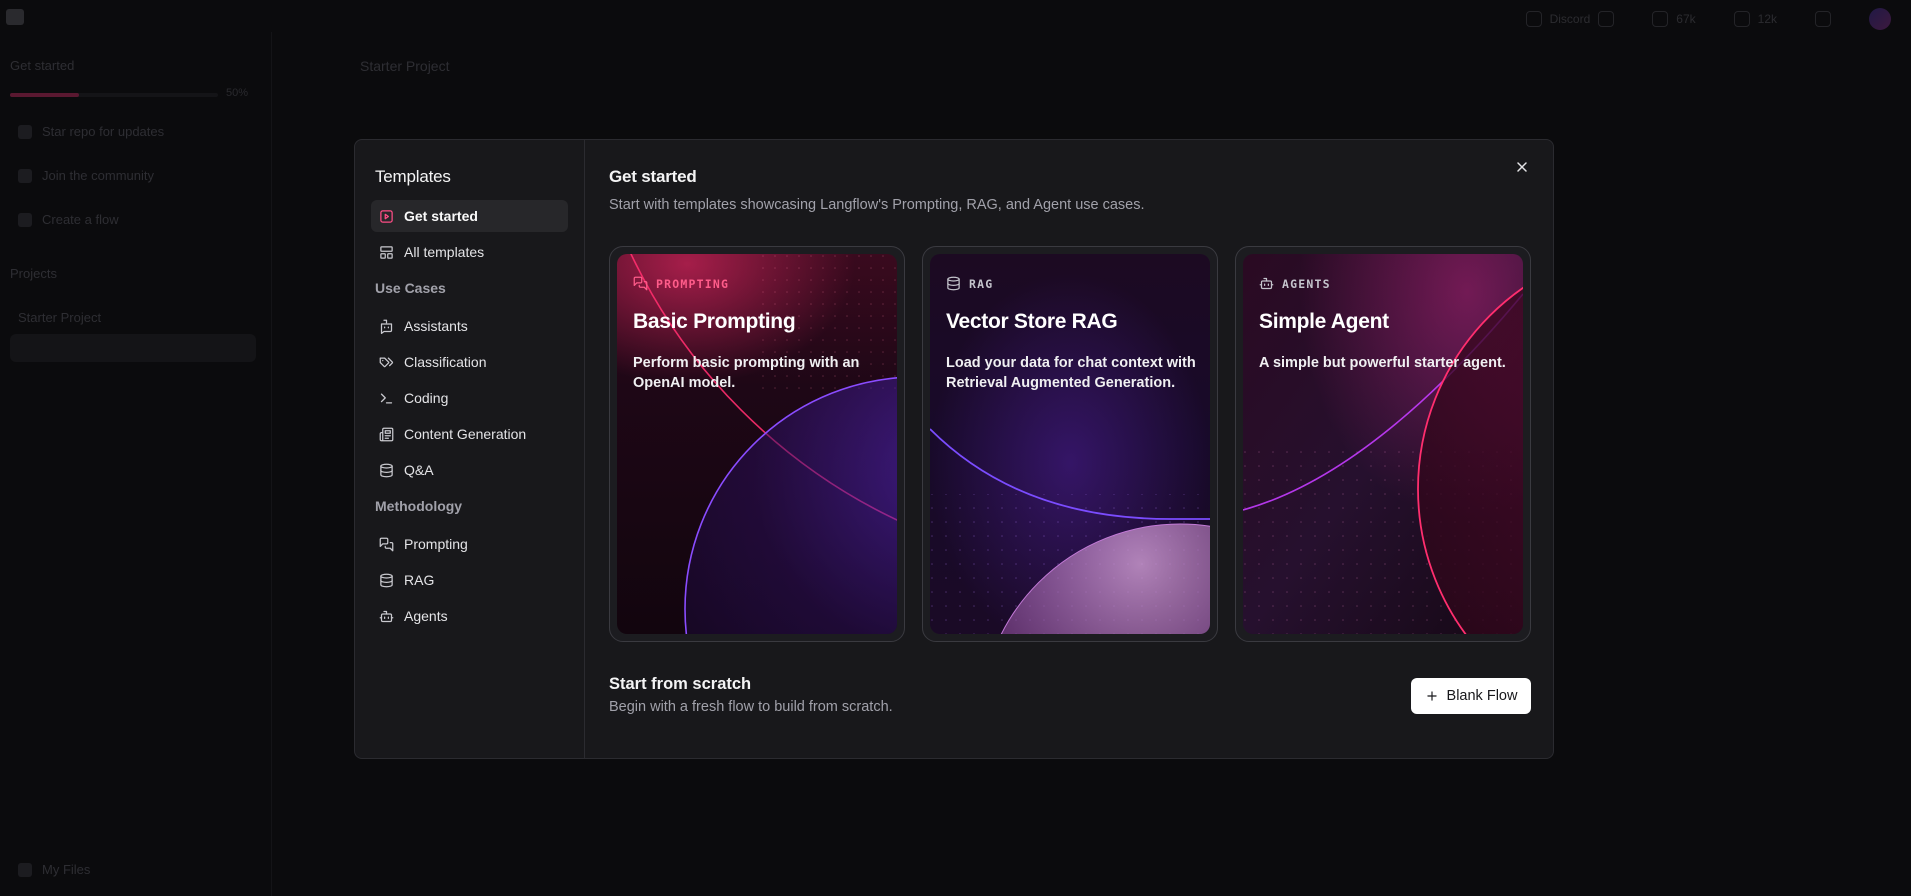  Describe the element at coordinates (25, 869) in the screenshot. I see `folder-icon` at that location.